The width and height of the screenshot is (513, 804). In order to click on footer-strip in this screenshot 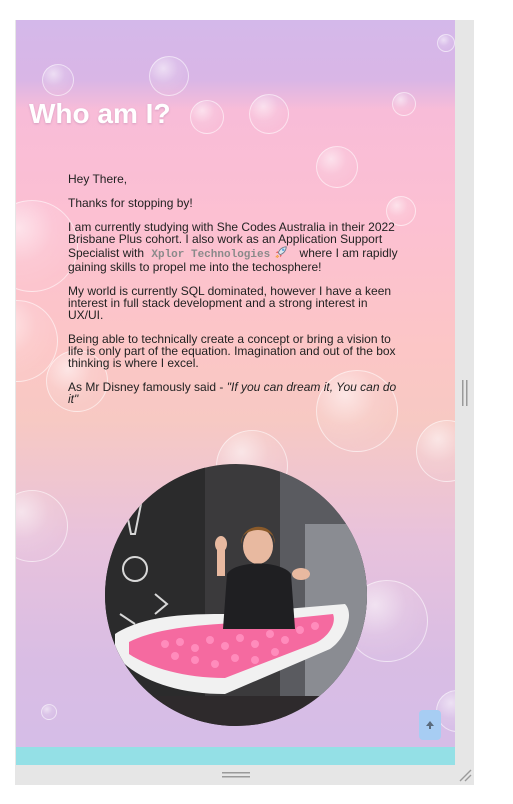, I will do `click(235, 756)`.